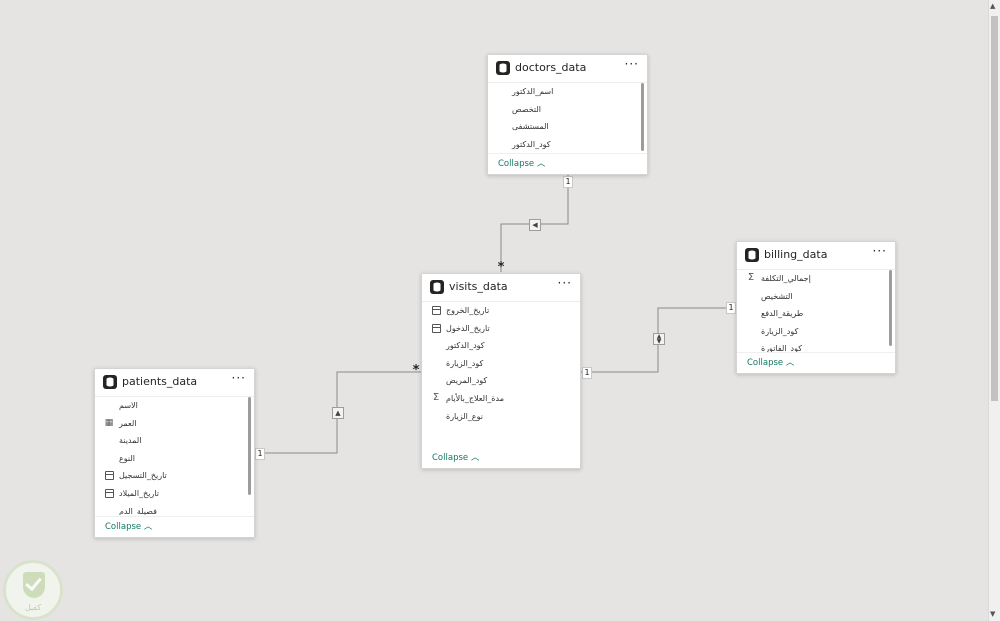 This screenshot has width=1000, height=621. I want to click on field-row: المستشفى, so click(567, 127).